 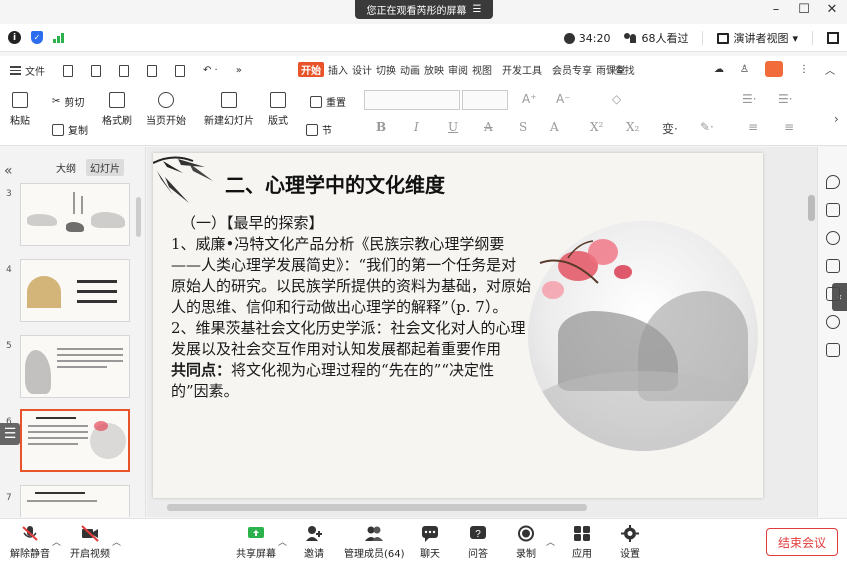 What do you see at coordinates (572, 69) in the screenshot?
I see `tab-member: 会员专享` at bounding box center [572, 69].